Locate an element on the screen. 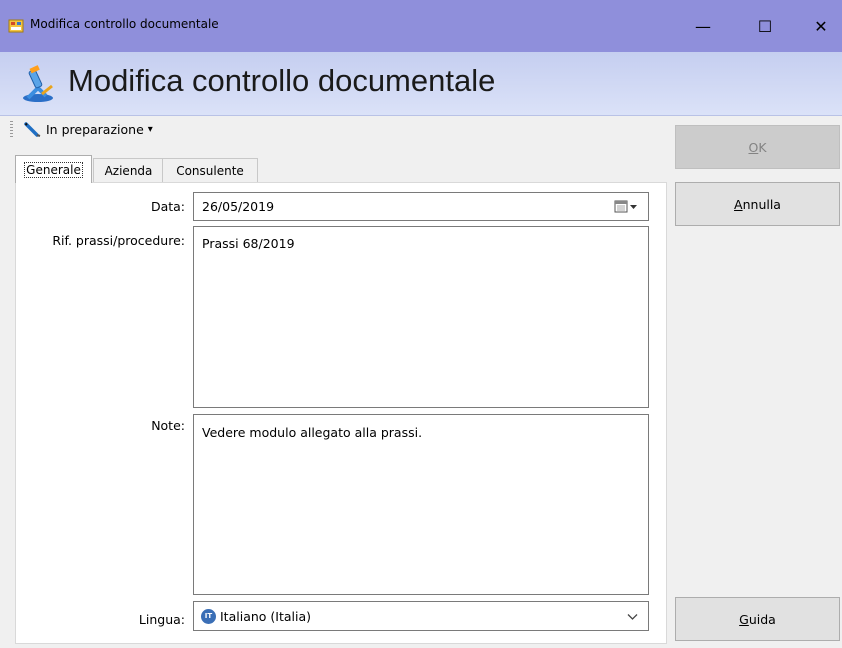  rif-value: Prassi 68/2019 is located at coordinates (248, 243).